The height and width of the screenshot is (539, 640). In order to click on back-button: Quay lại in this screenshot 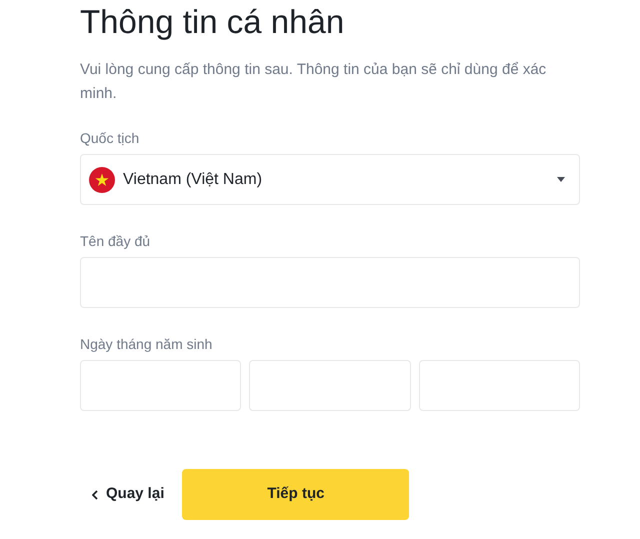, I will do `click(128, 494)`.